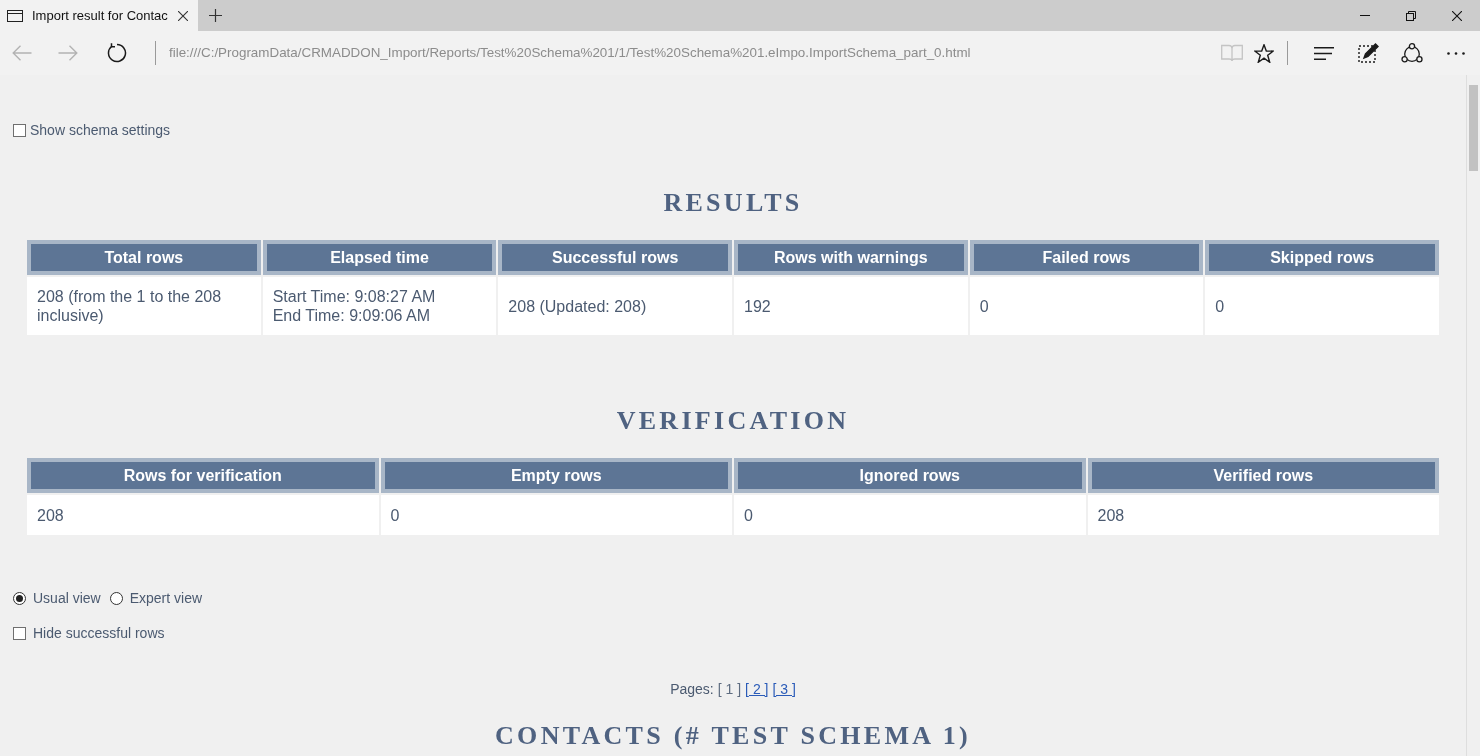 Image resolution: width=1480 pixels, height=756 pixels. Describe the element at coordinates (757, 689) in the screenshot. I see `page-link: [ 2 ]` at that location.